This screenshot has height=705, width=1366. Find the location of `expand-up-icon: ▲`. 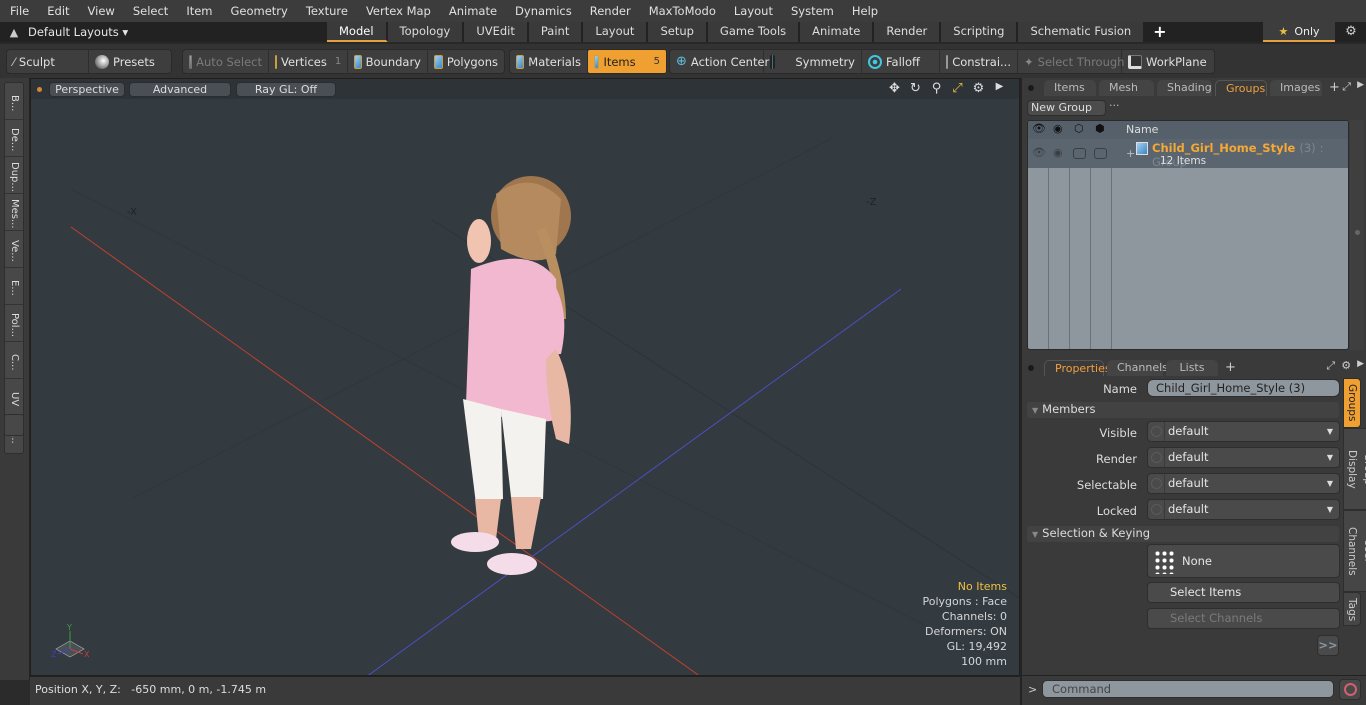

expand-up-icon: ▲ is located at coordinates (14, 32).